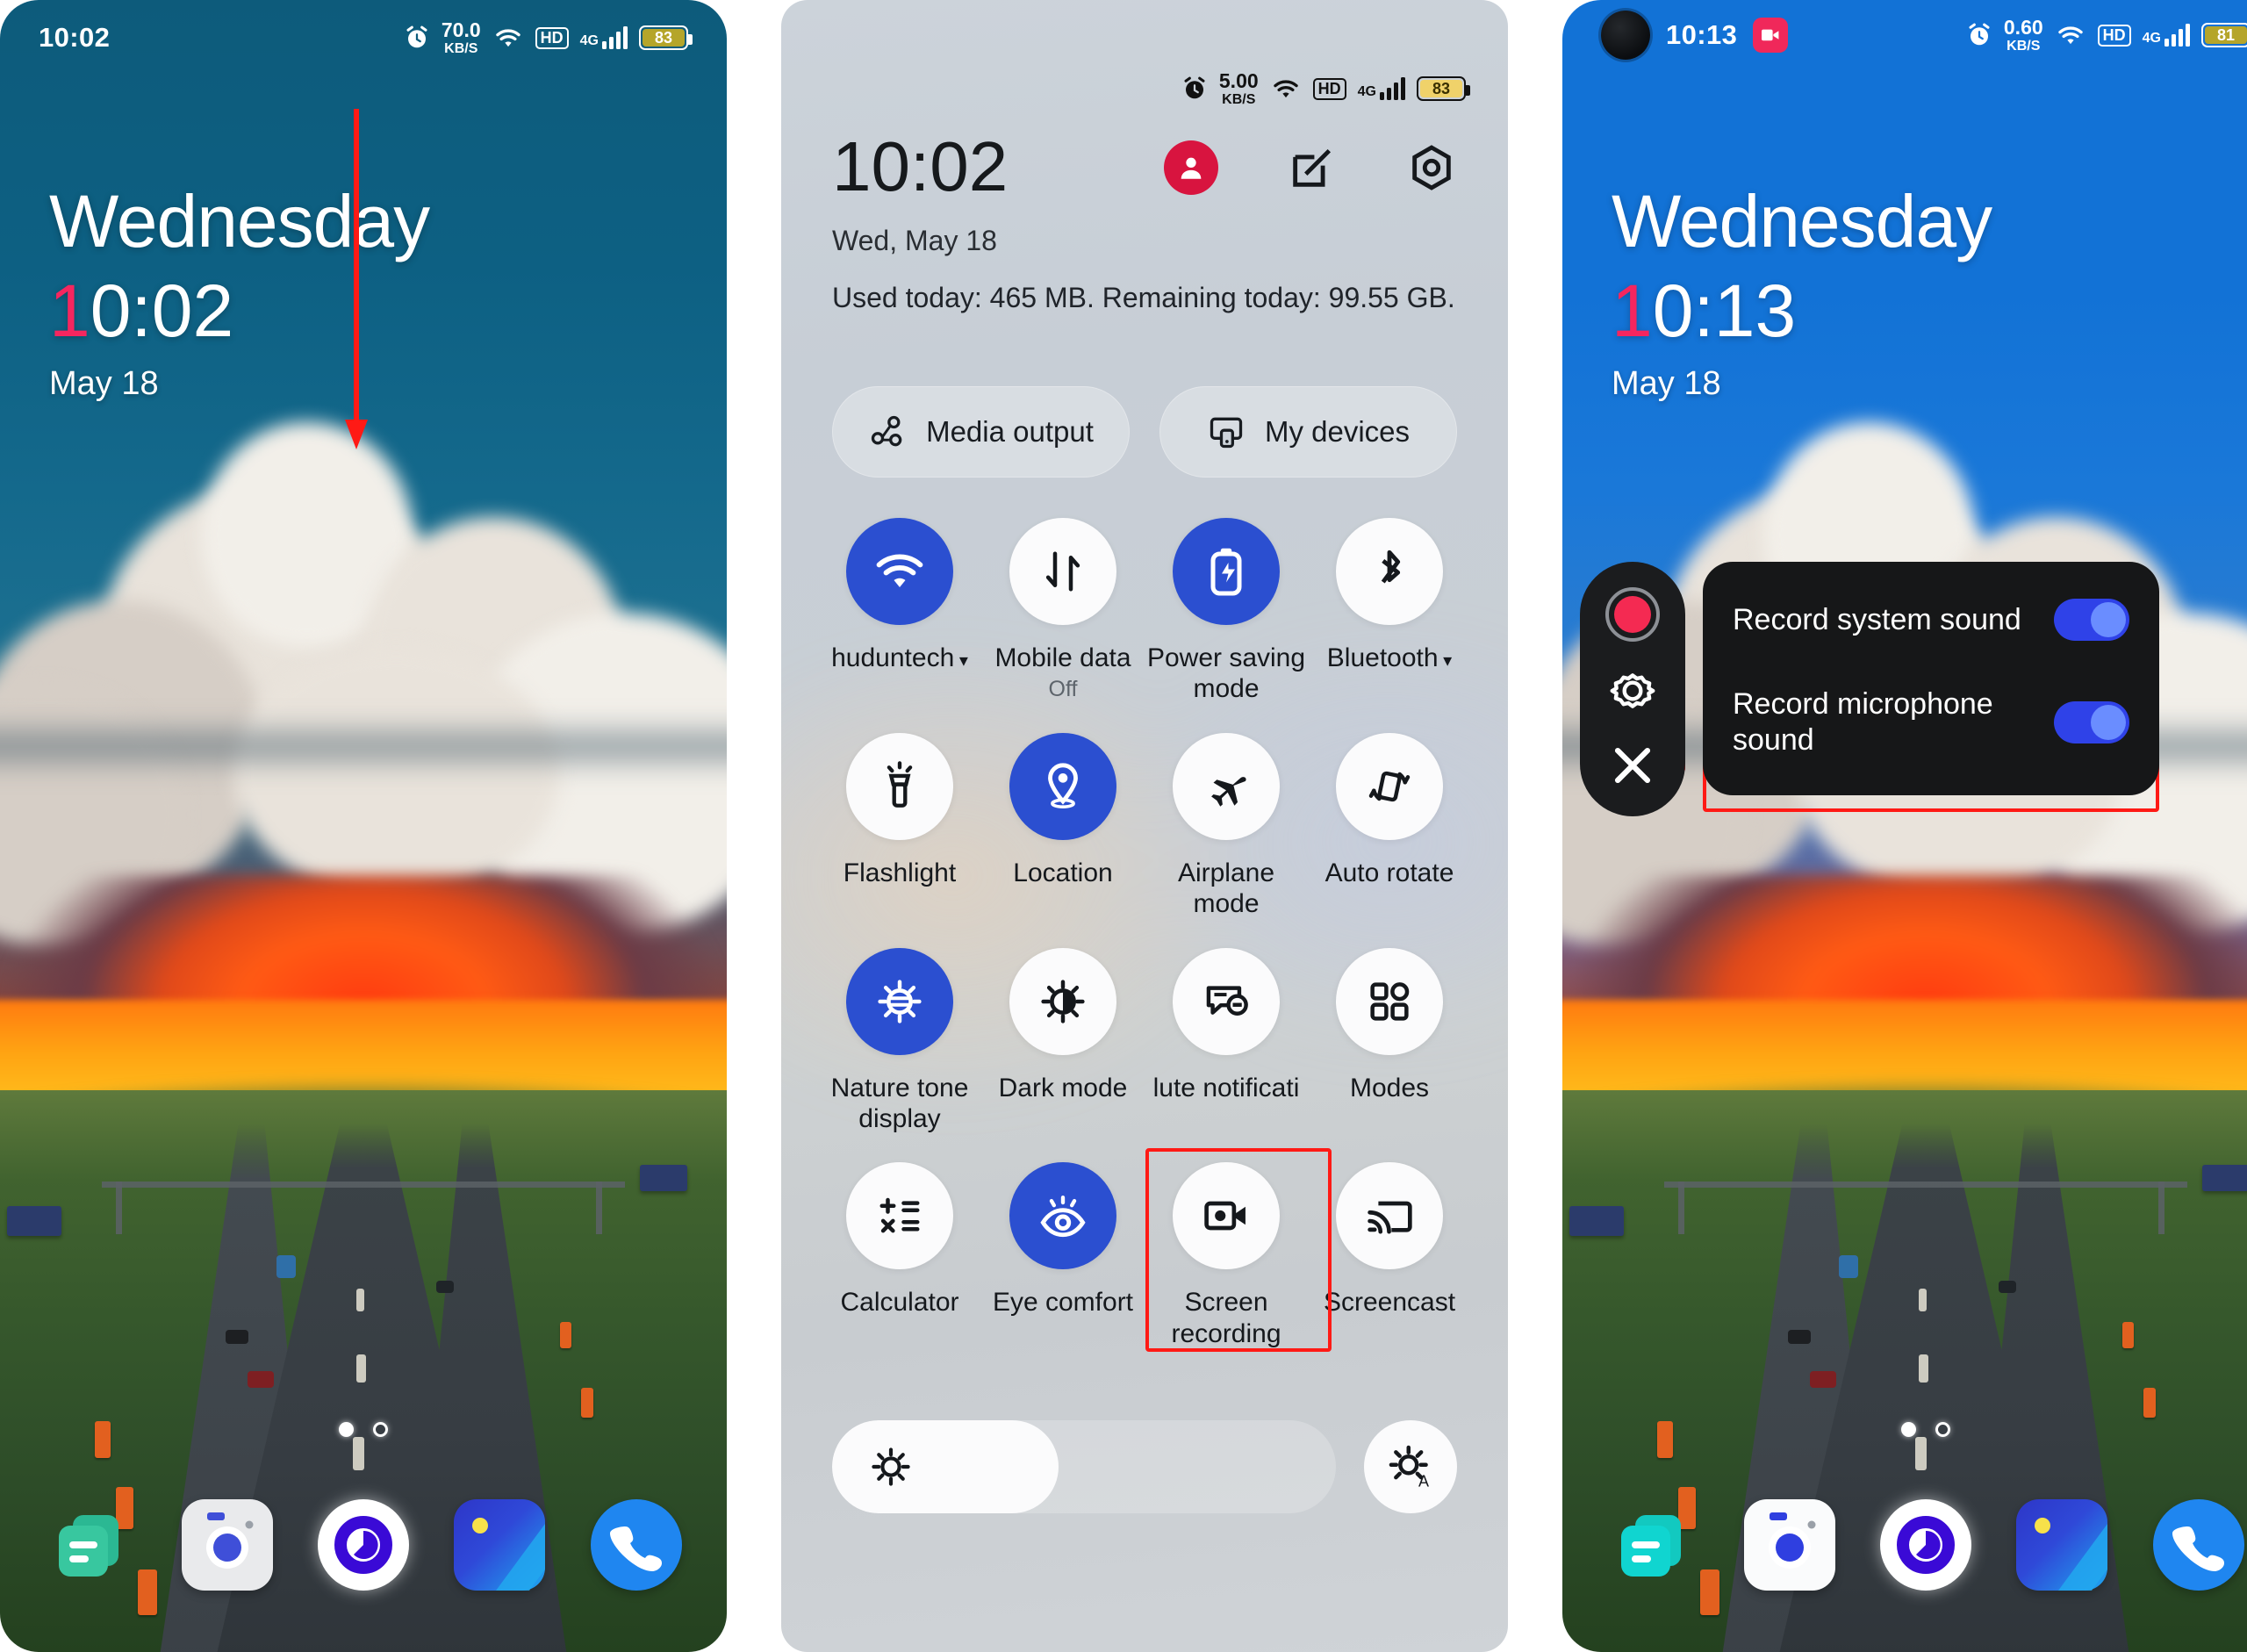  Describe the element at coordinates (1389, 1037) in the screenshot. I see `qs-tile-modes: Modes` at that location.